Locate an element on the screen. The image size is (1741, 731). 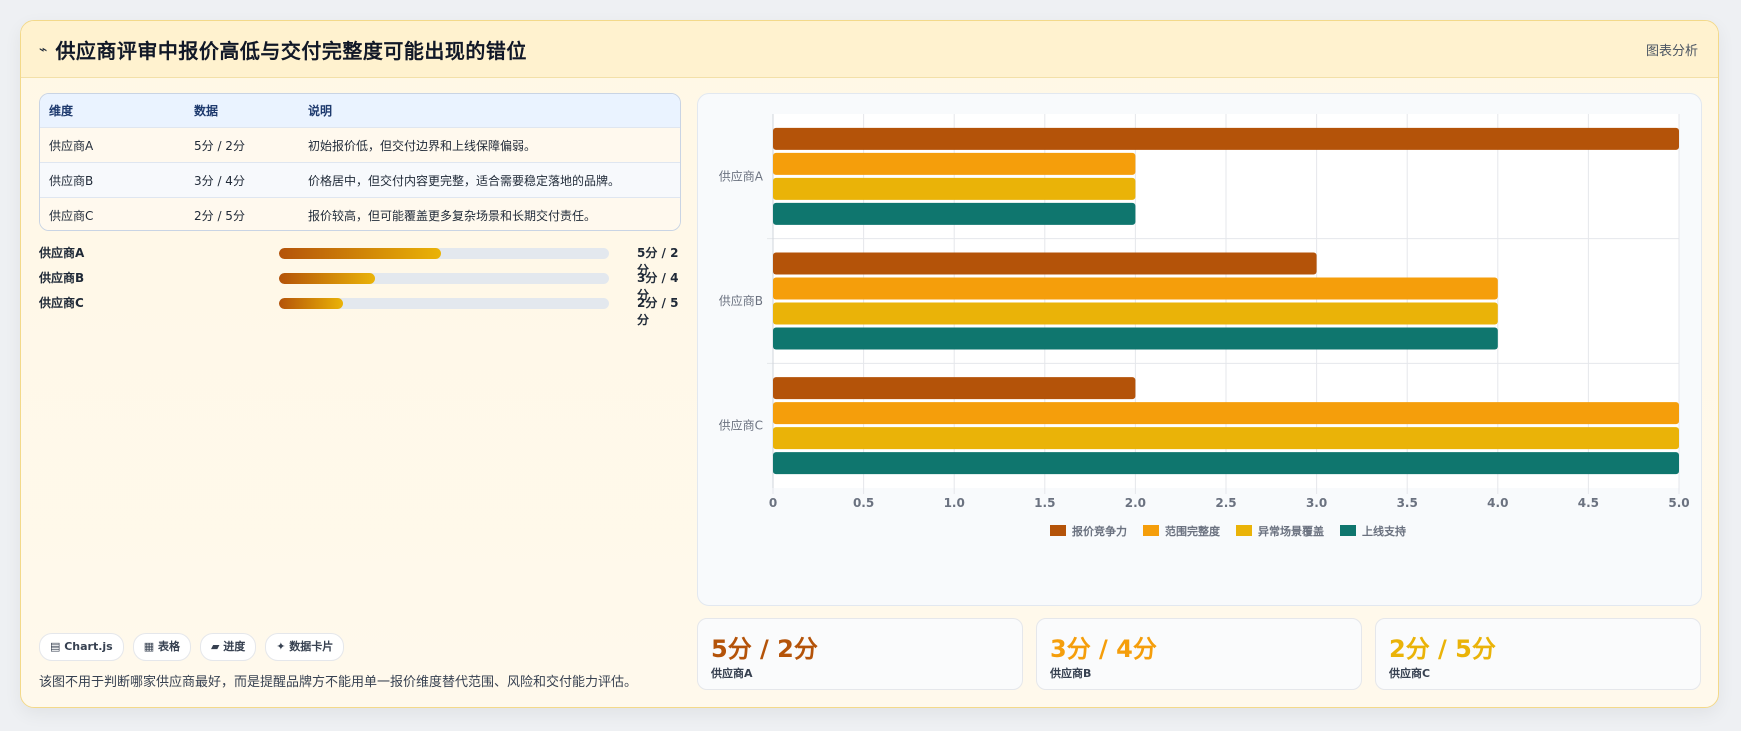
table-header-cell: 维度 is located at coordinates (61, 111).